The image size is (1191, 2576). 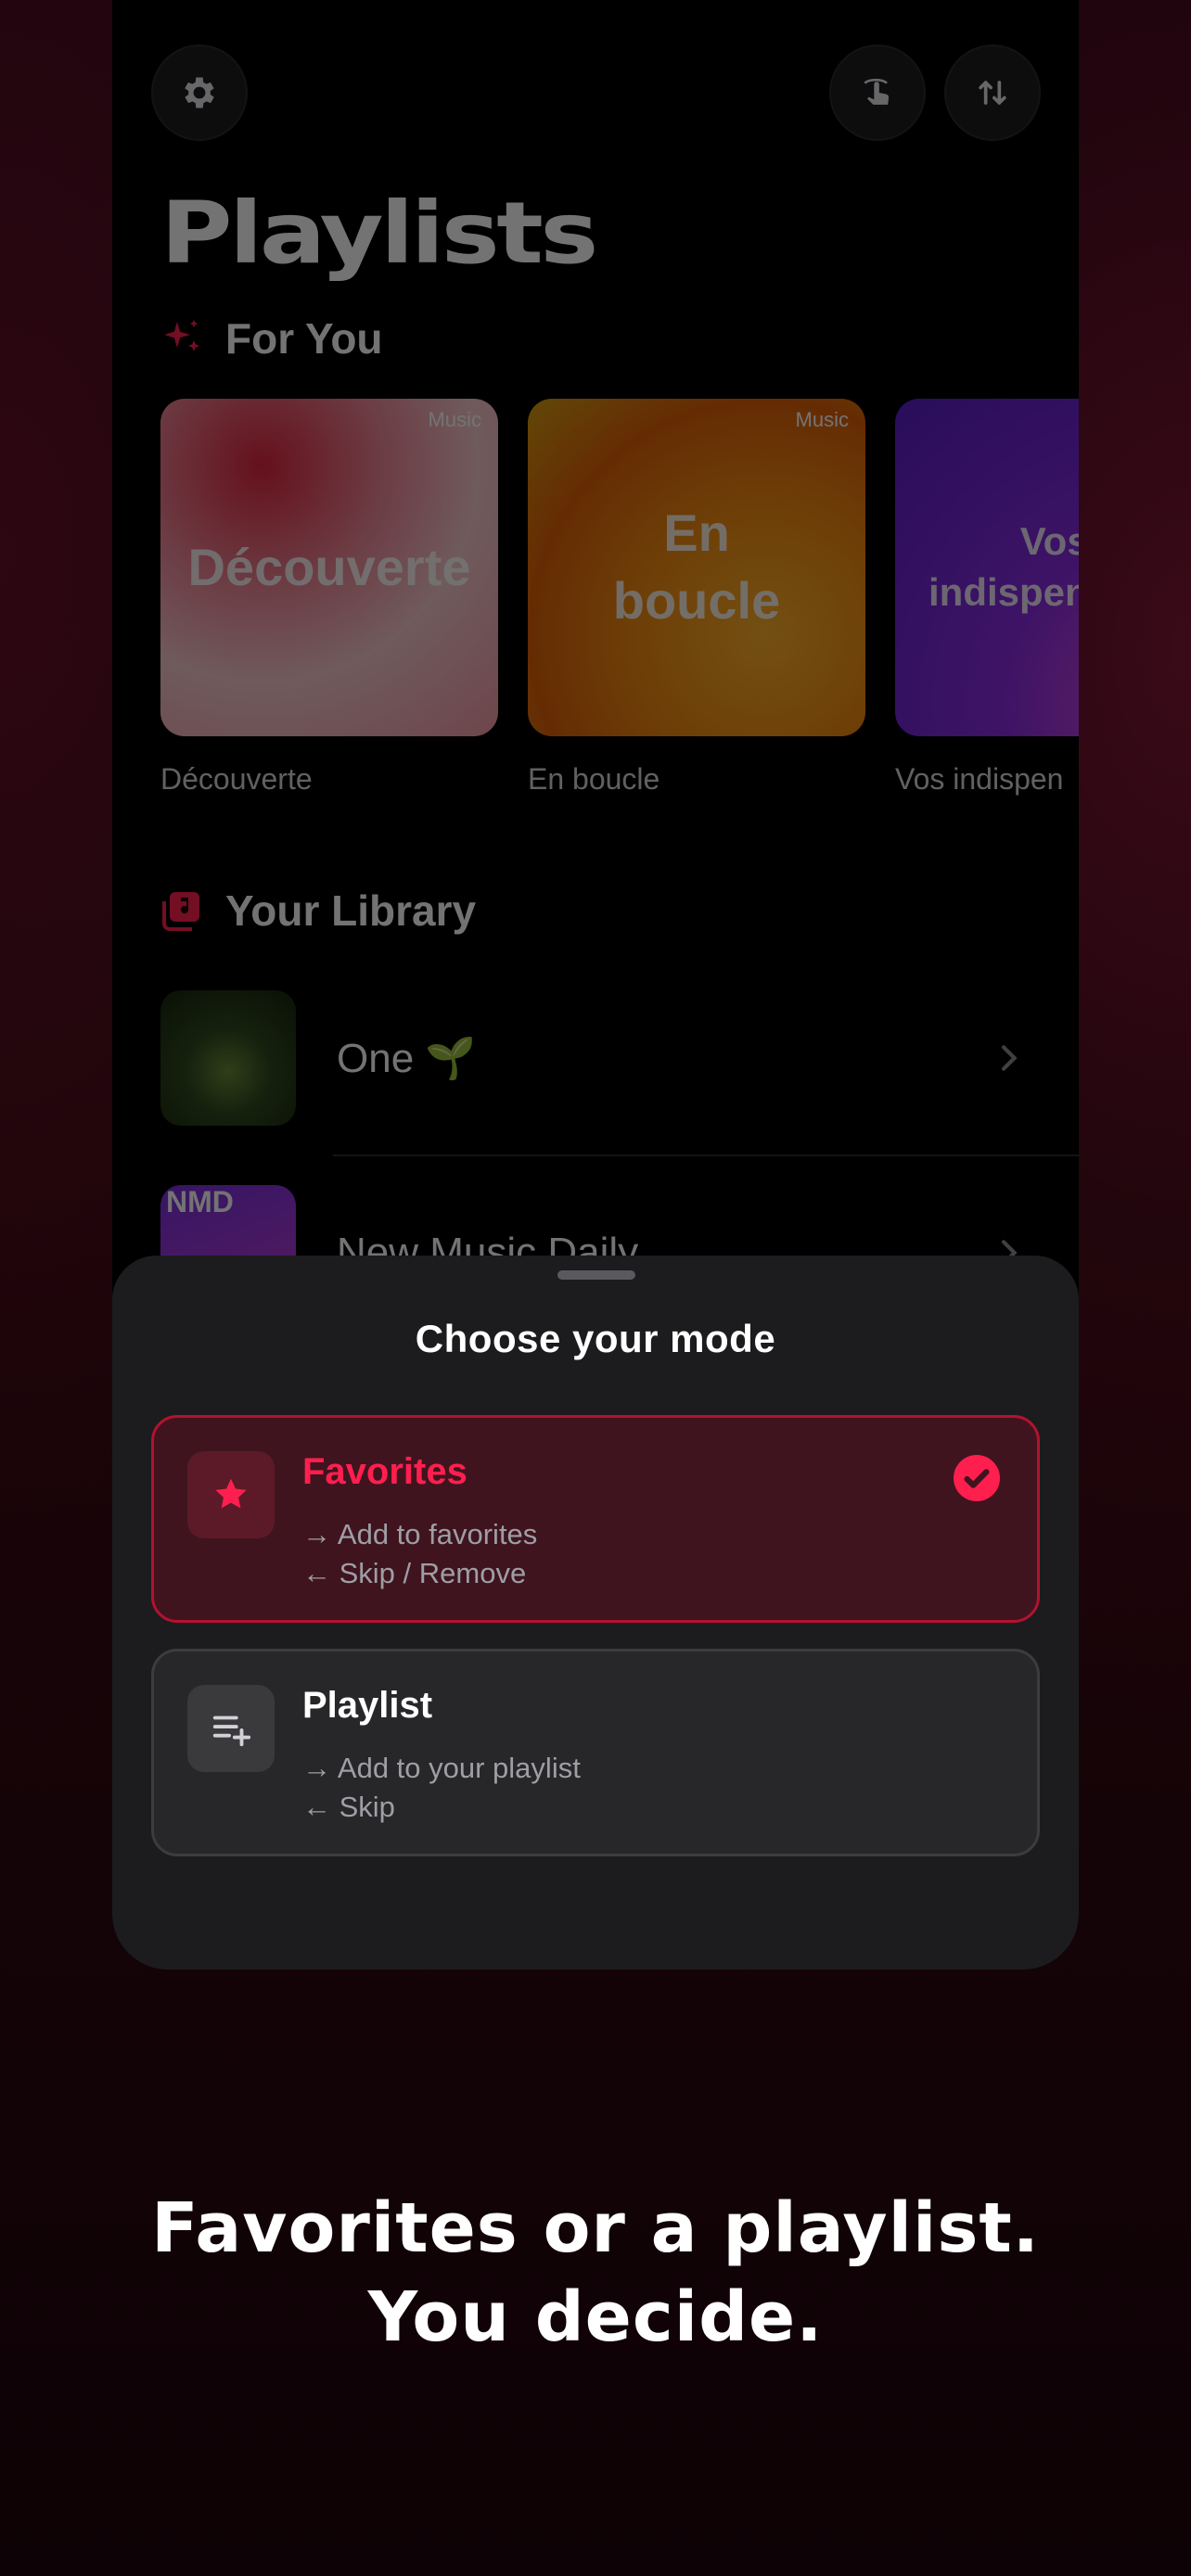 What do you see at coordinates (367, 1706) in the screenshot?
I see `mode-name: Playlist` at bounding box center [367, 1706].